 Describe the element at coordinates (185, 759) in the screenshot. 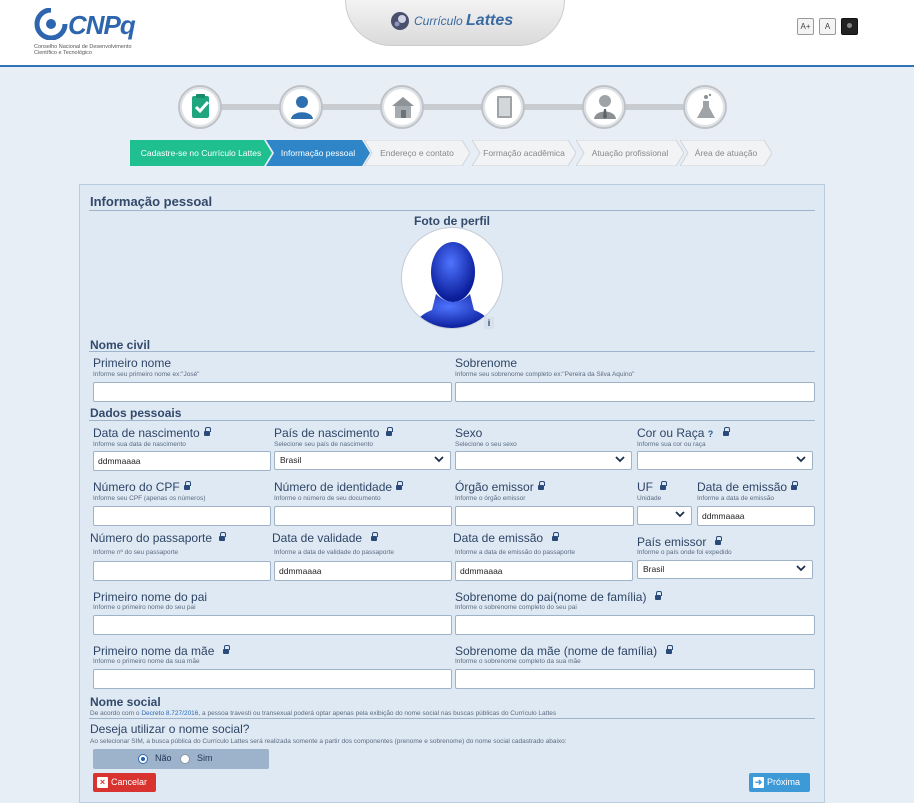

I see `radio-sim` at that location.